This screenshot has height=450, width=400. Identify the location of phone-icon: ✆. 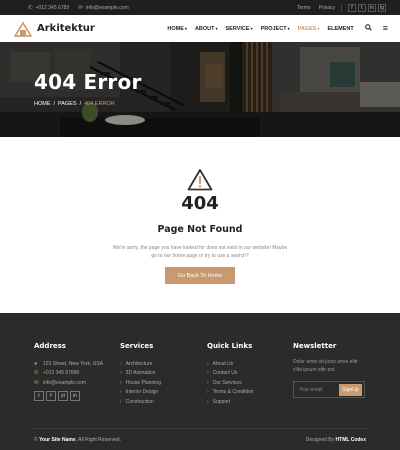
(36, 373).